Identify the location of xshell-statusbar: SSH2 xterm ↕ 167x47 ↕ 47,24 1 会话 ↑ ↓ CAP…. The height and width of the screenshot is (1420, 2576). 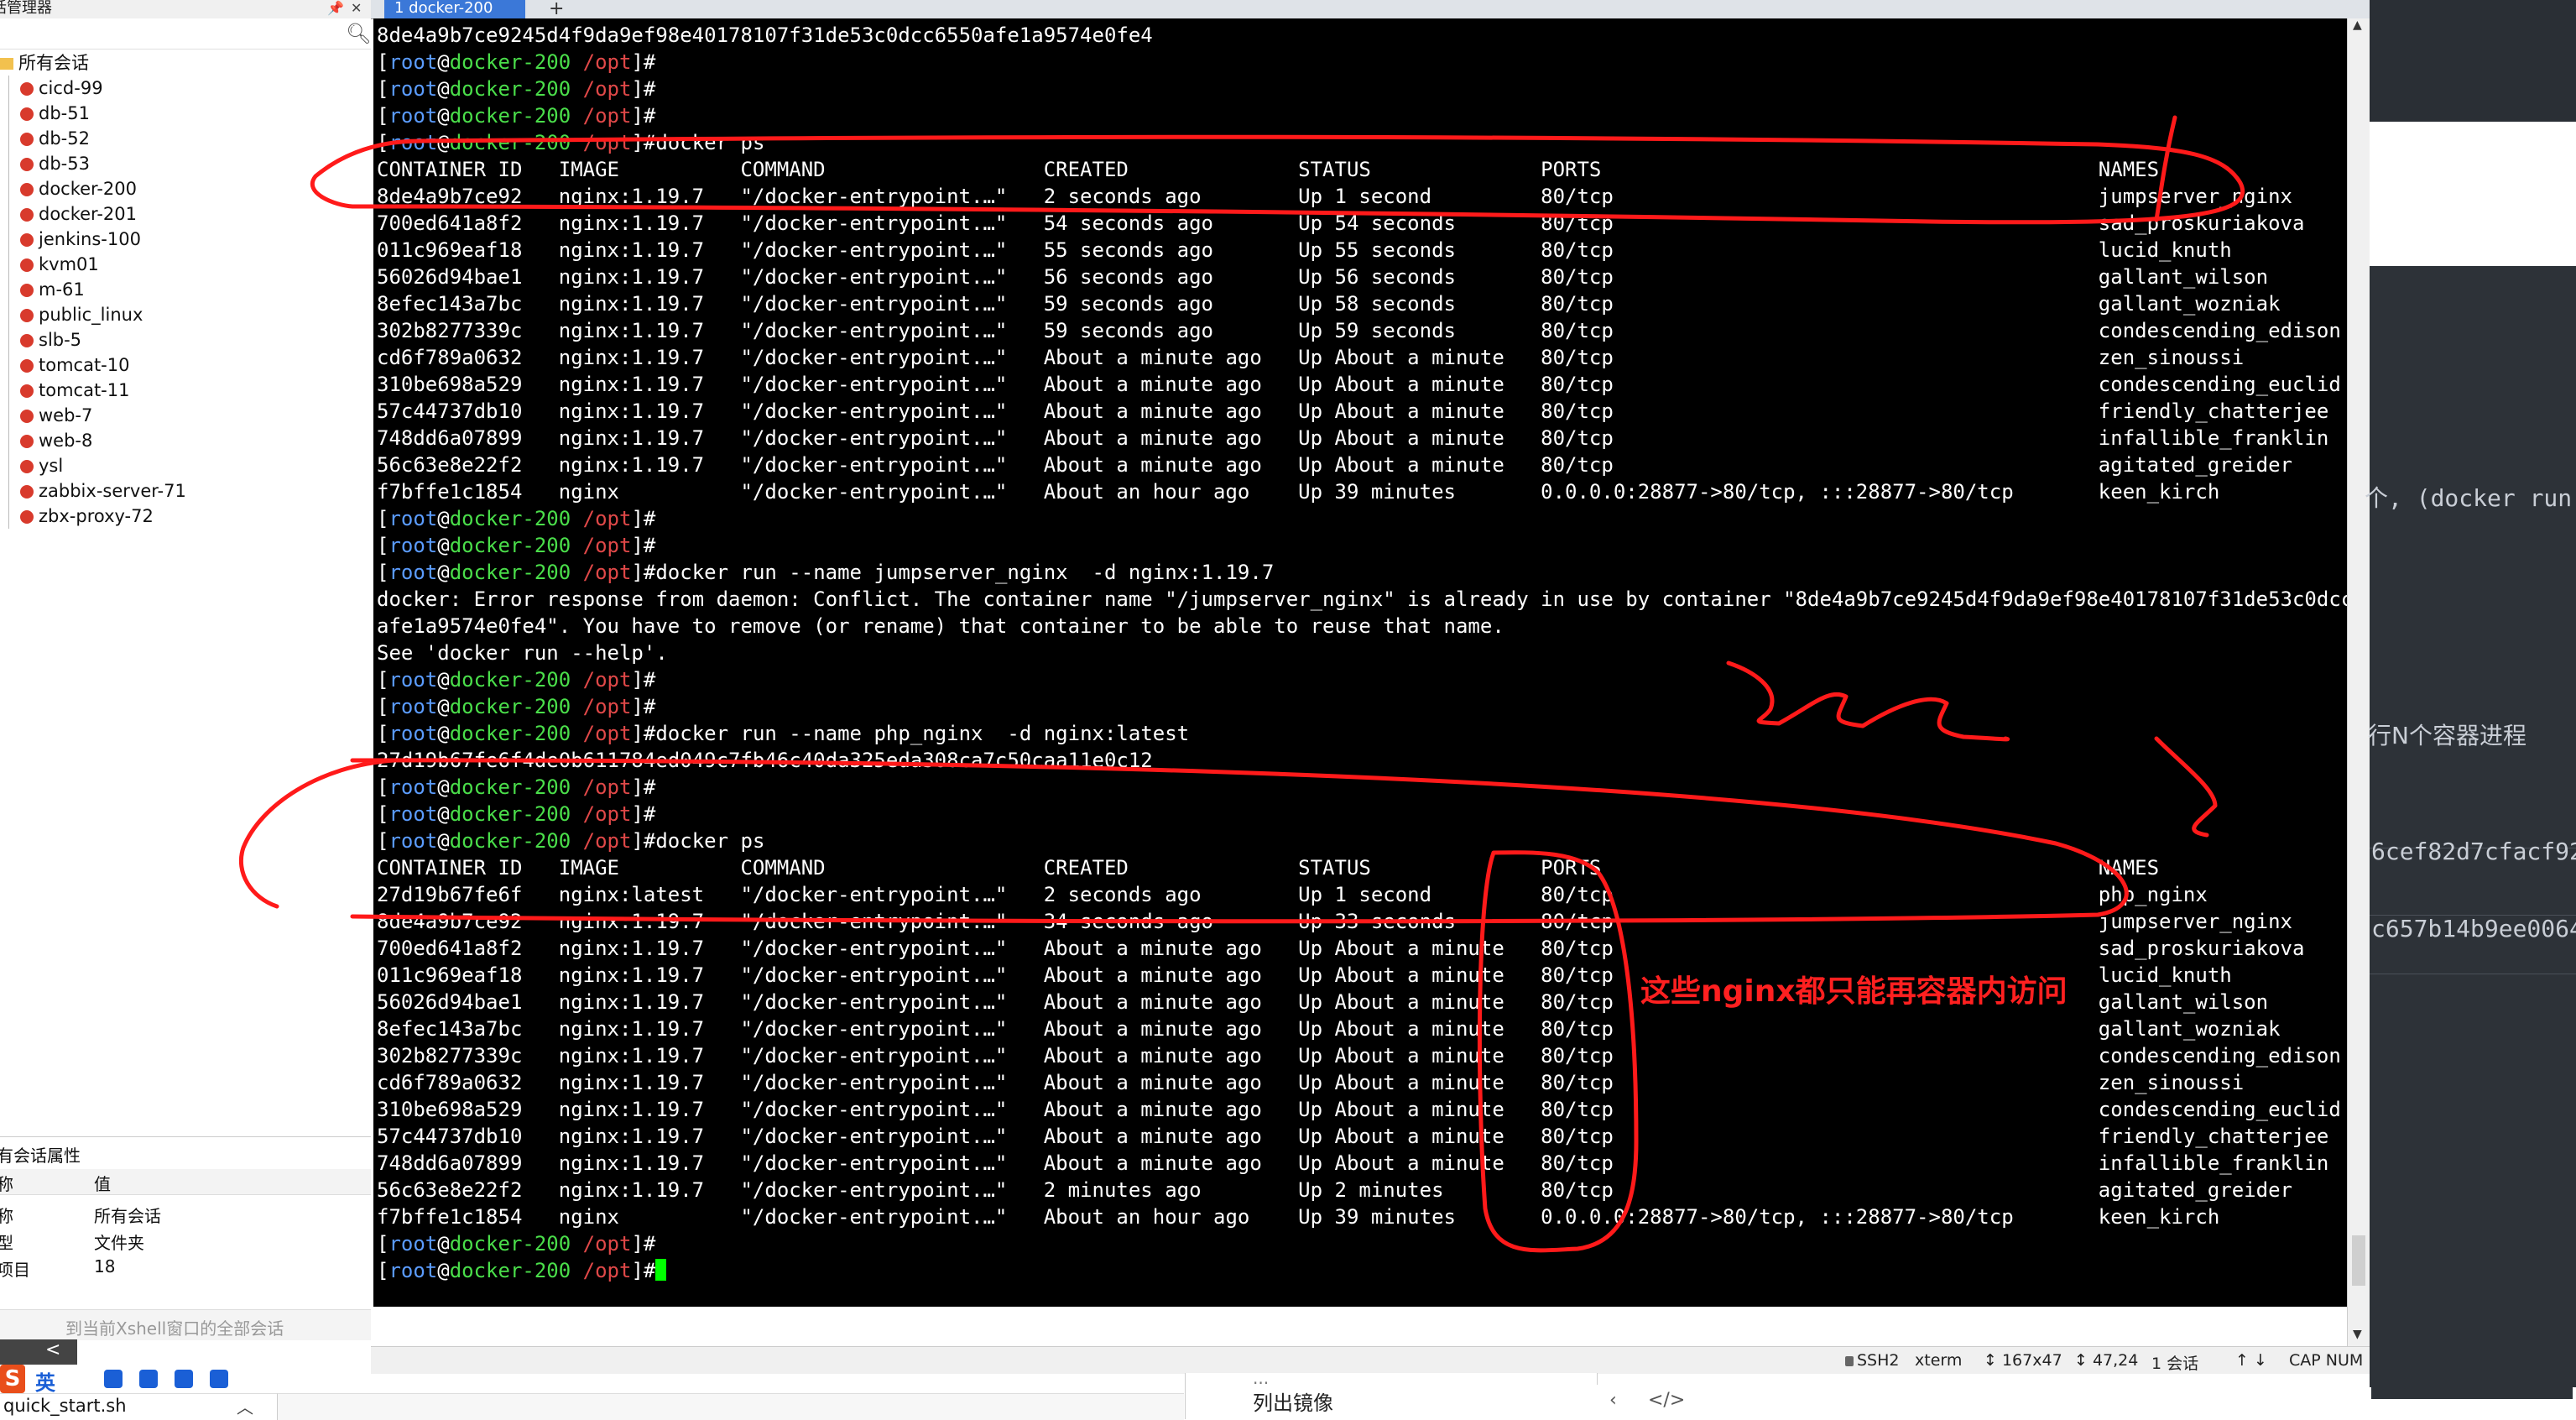
(1370, 1360).